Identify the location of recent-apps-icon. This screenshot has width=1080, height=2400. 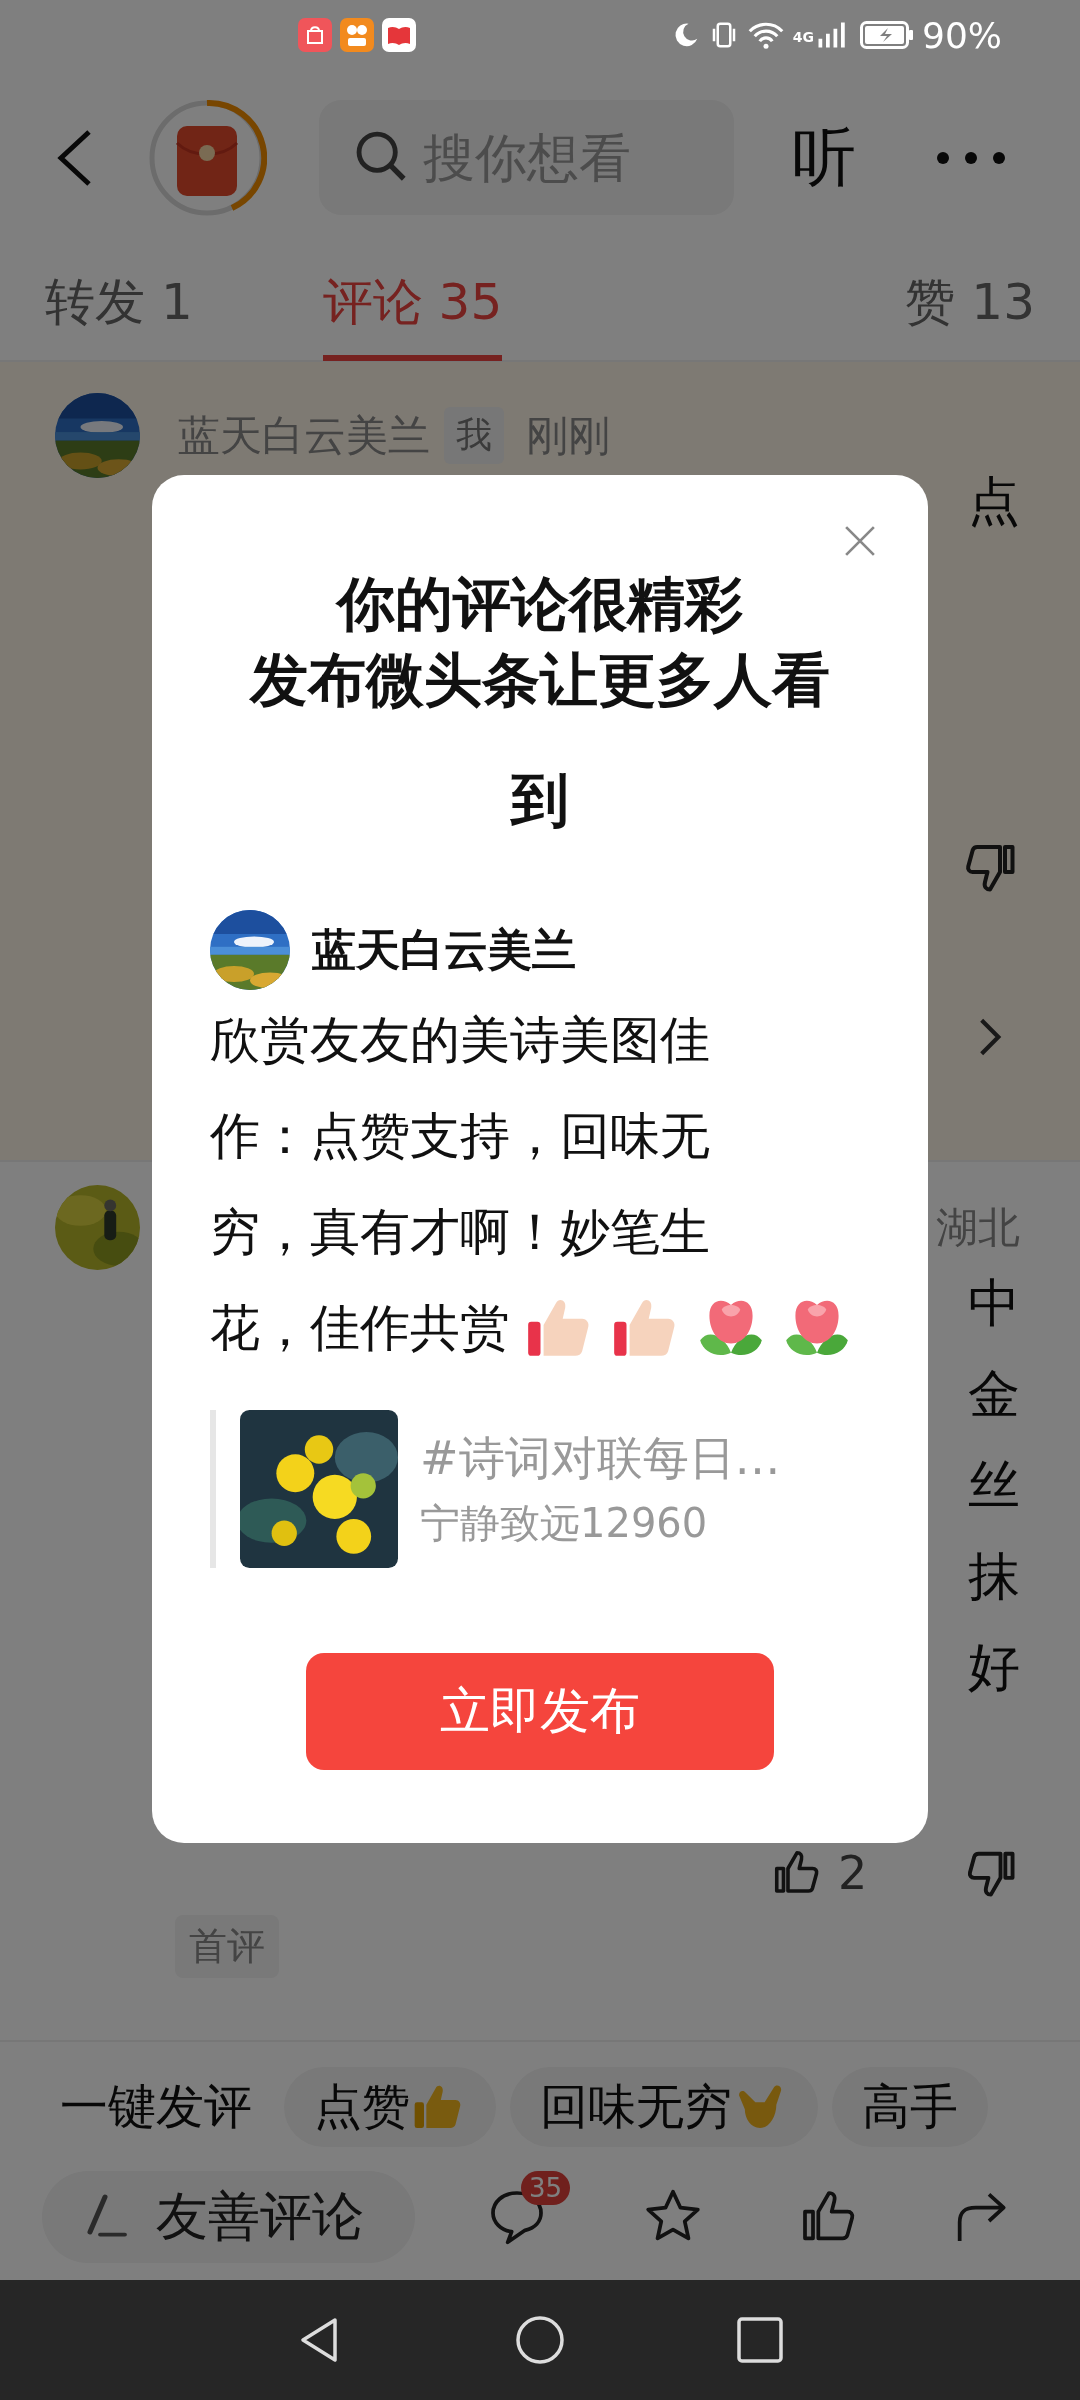
(760, 2340).